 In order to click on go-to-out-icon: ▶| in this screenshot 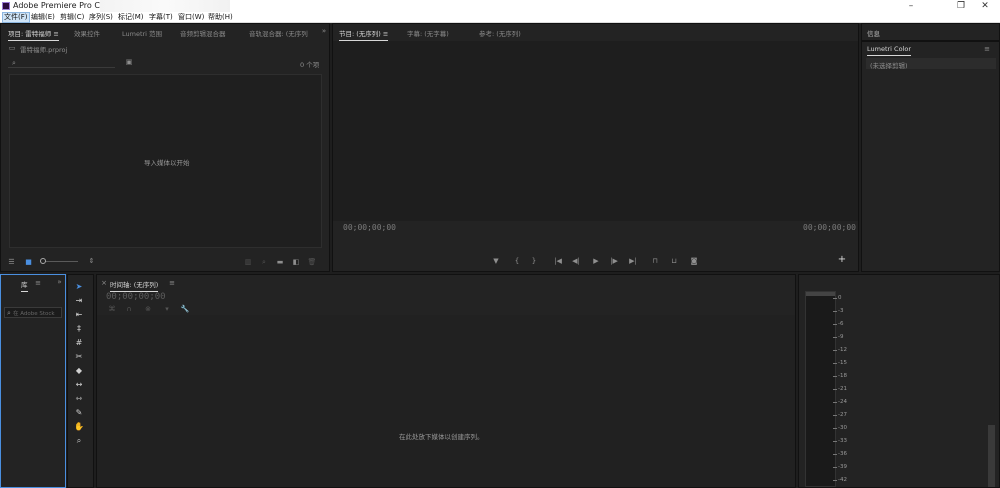, I will do `click(633, 261)`.